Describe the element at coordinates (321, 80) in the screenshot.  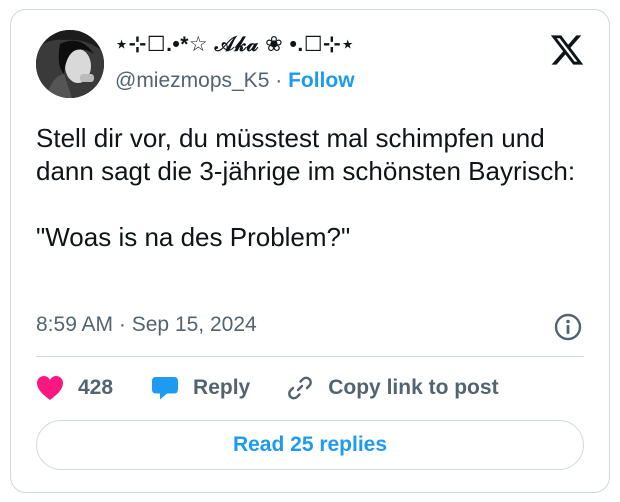
I see `follow-button: Follow` at that location.